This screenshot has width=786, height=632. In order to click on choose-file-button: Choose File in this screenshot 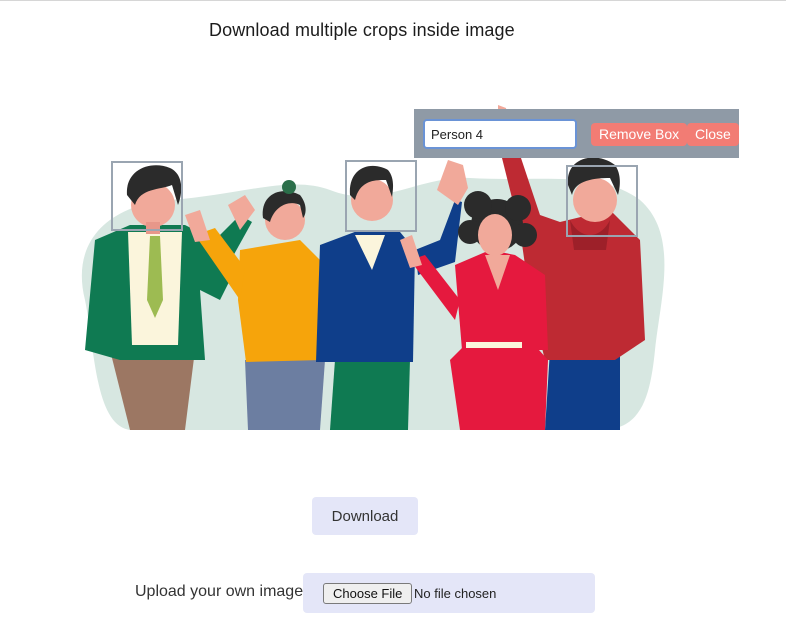, I will do `click(368, 593)`.